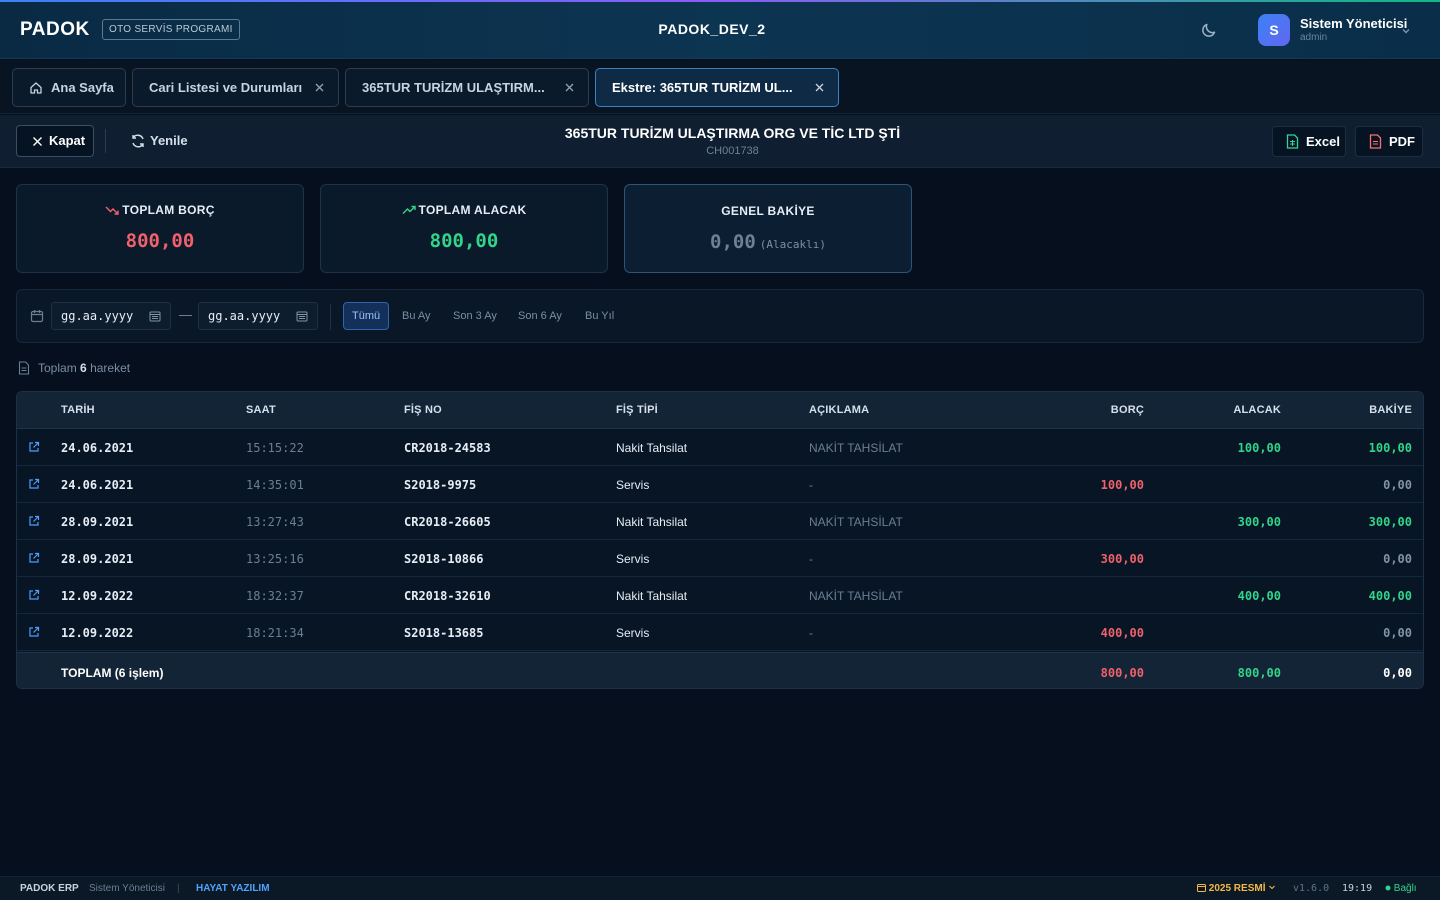 Image resolution: width=1440 pixels, height=900 pixels. What do you see at coordinates (160, 210) in the screenshot?
I see `total-debit-label: TOPLAM BORÇ` at bounding box center [160, 210].